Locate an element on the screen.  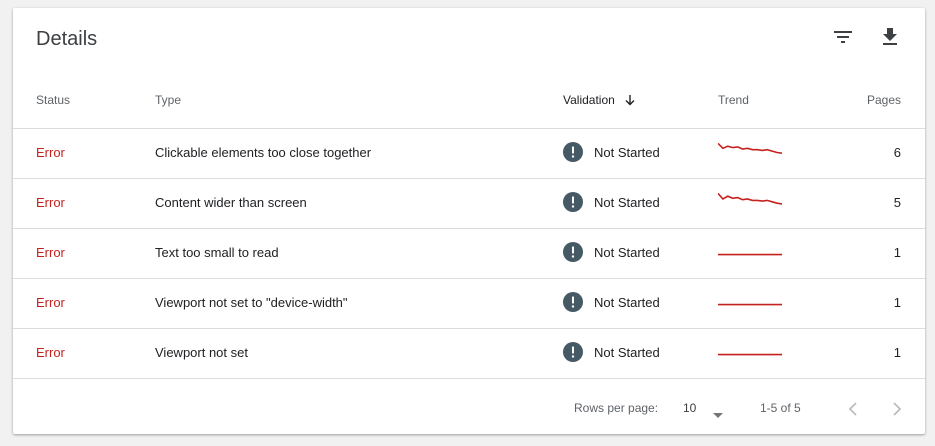
arrow-down-icon is located at coordinates (630, 100).